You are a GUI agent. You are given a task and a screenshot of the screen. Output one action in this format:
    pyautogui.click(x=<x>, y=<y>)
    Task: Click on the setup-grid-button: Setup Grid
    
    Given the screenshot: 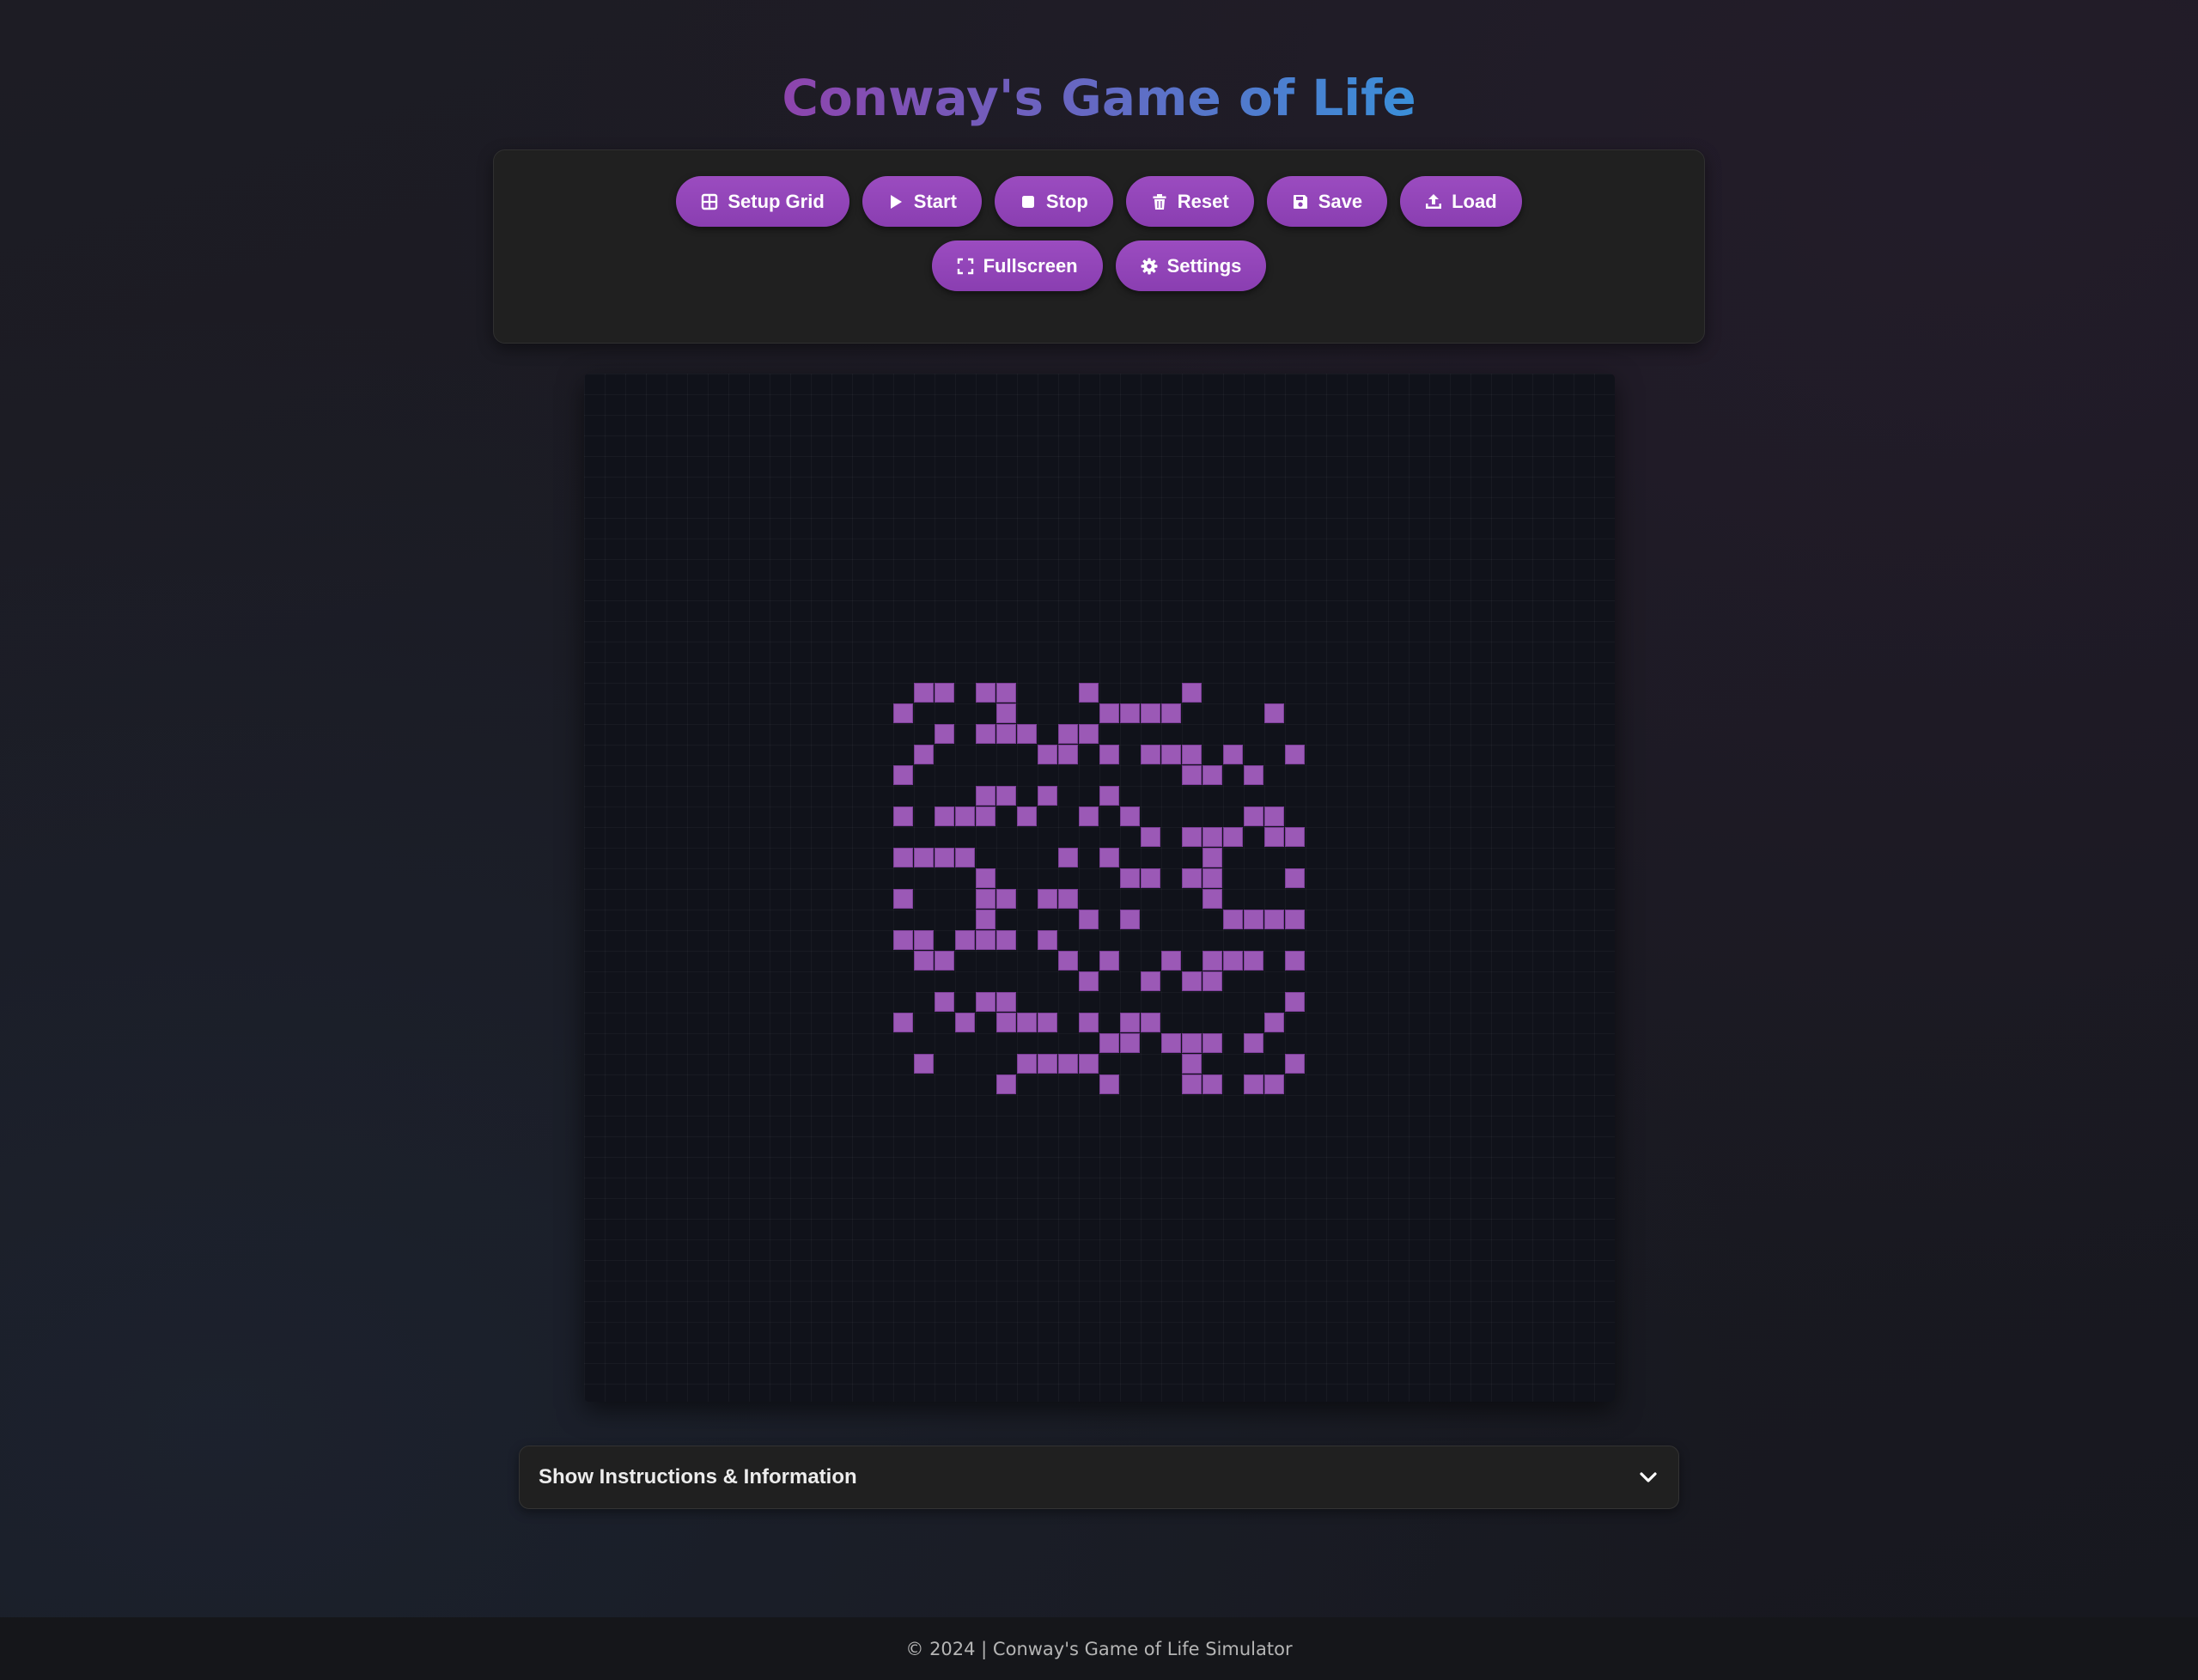 What is the action you would take?
    pyautogui.click(x=762, y=202)
    